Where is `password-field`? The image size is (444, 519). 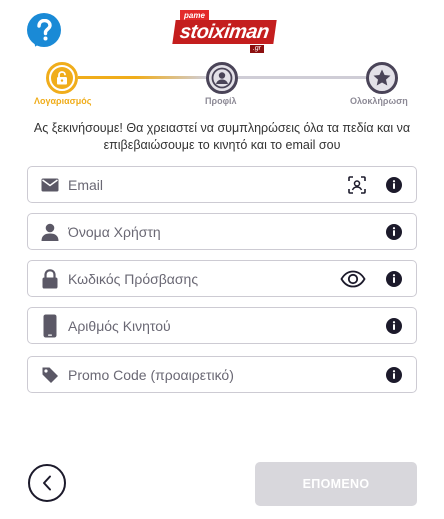 password-field is located at coordinates (222, 278).